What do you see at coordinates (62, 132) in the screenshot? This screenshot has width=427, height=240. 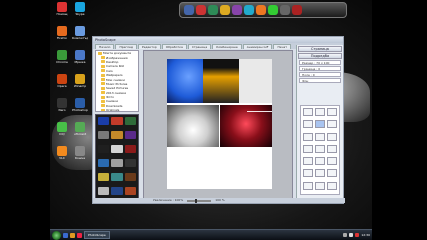 I see `icon-11-shortcut: ICQ` at bounding box center [62, 132].